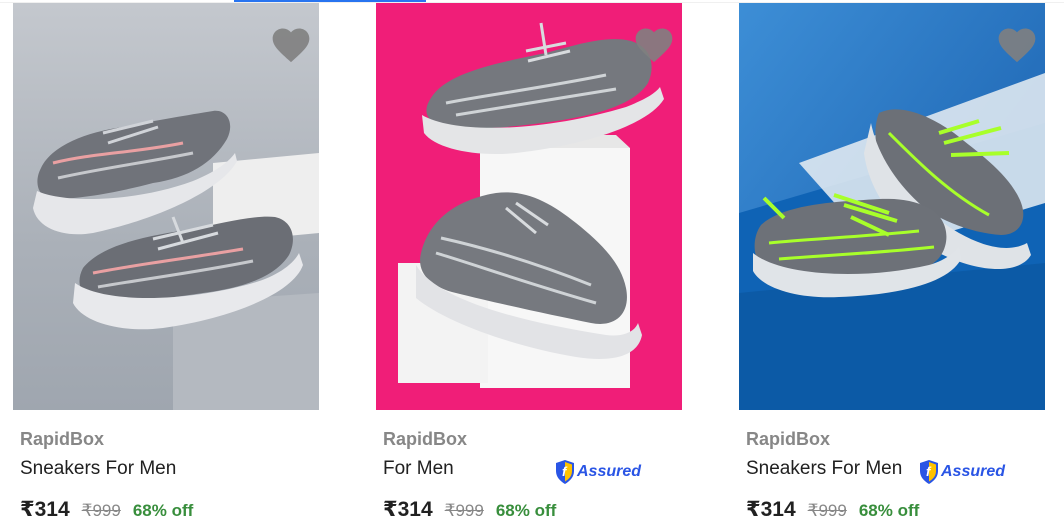 The height and width of the screenshot is (522, 1064). Describe the element at coordinates (418, 469) in the screenshot. I see `product-title: For Men` at that location.